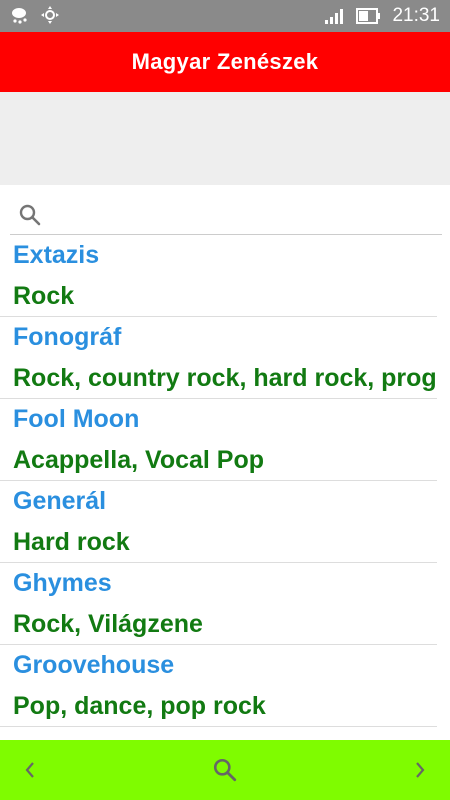 Image resolution: width=450 pixels, height=800 pixels. What do you see at coordinates (56, 255) in the screenshot?
I see `item-name: Extazis` at bounding box center [56, 255].